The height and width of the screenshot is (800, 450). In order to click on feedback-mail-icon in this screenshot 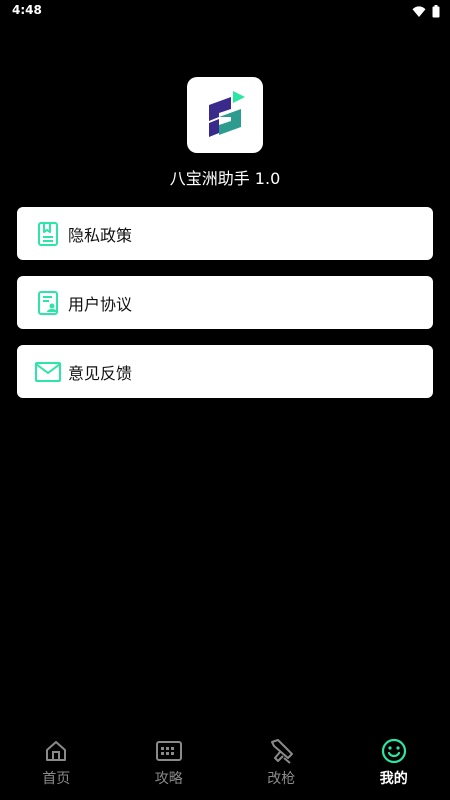, I will do `click(48, 372)`.